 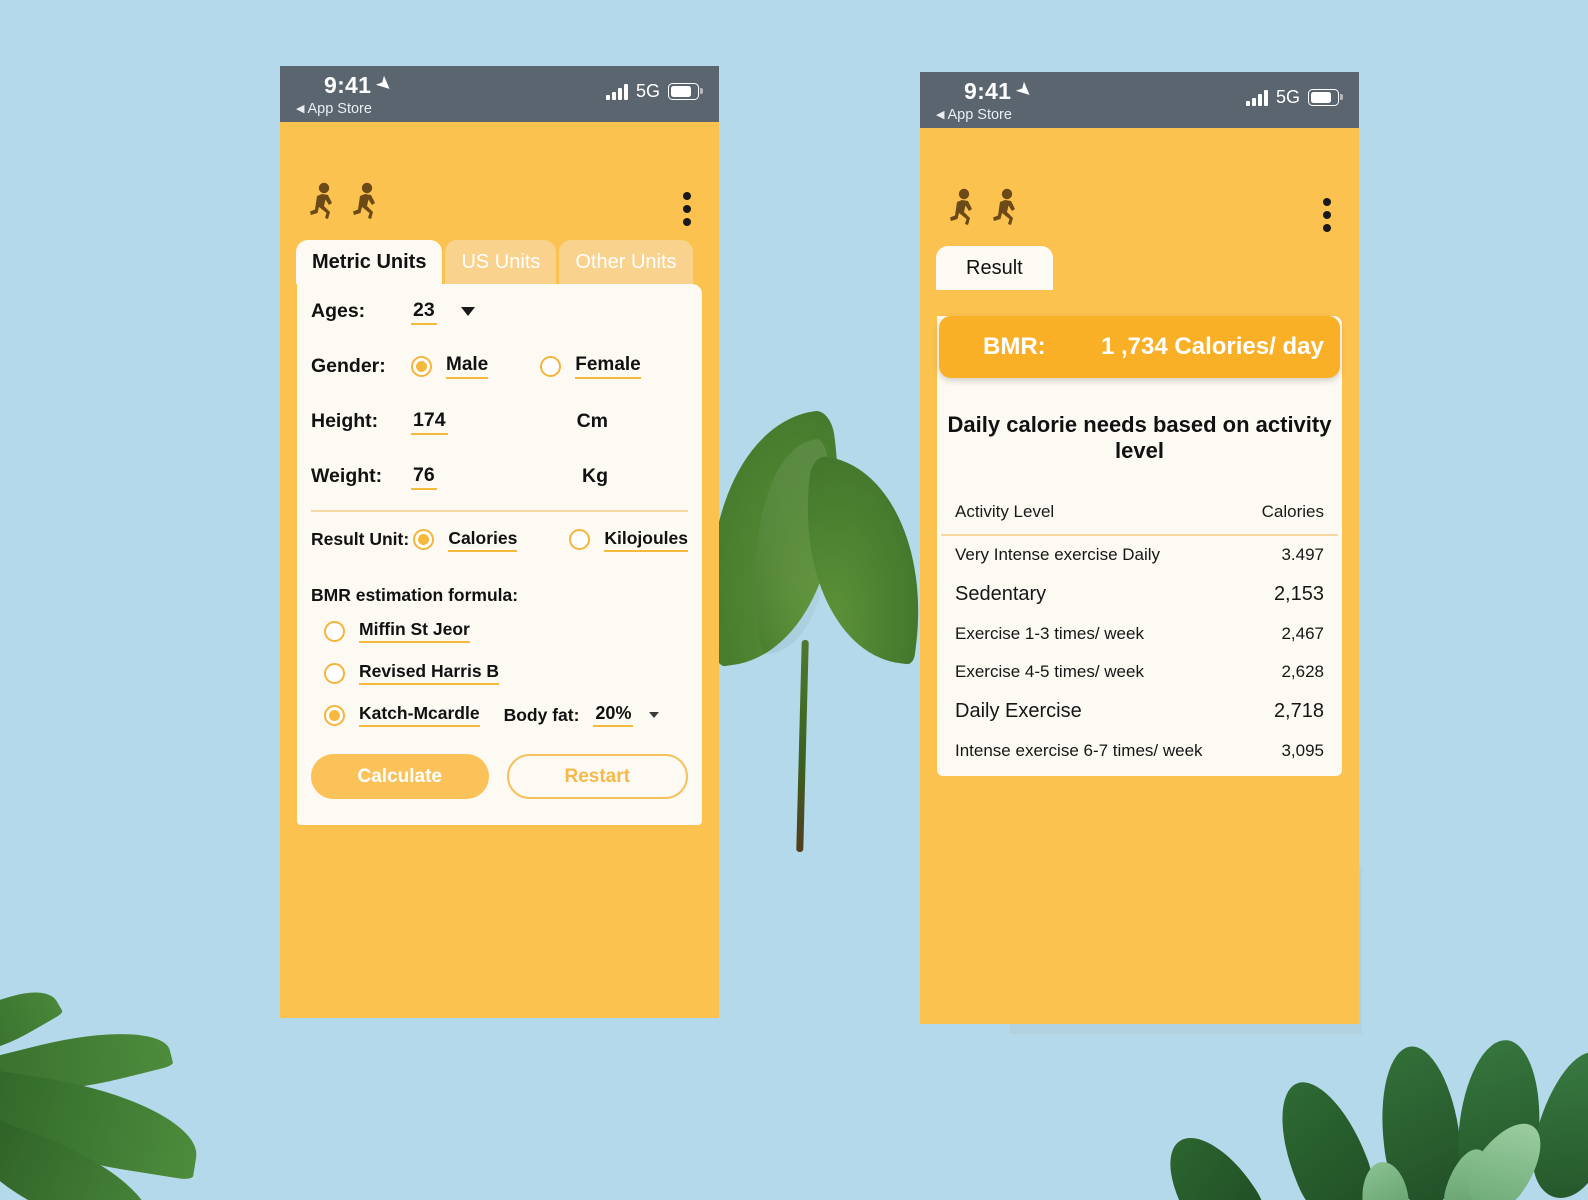 What do you see at coordinates (592, 421) in the screenshot?
I see `height-unit: Cm` at bounding box center [592, 421].